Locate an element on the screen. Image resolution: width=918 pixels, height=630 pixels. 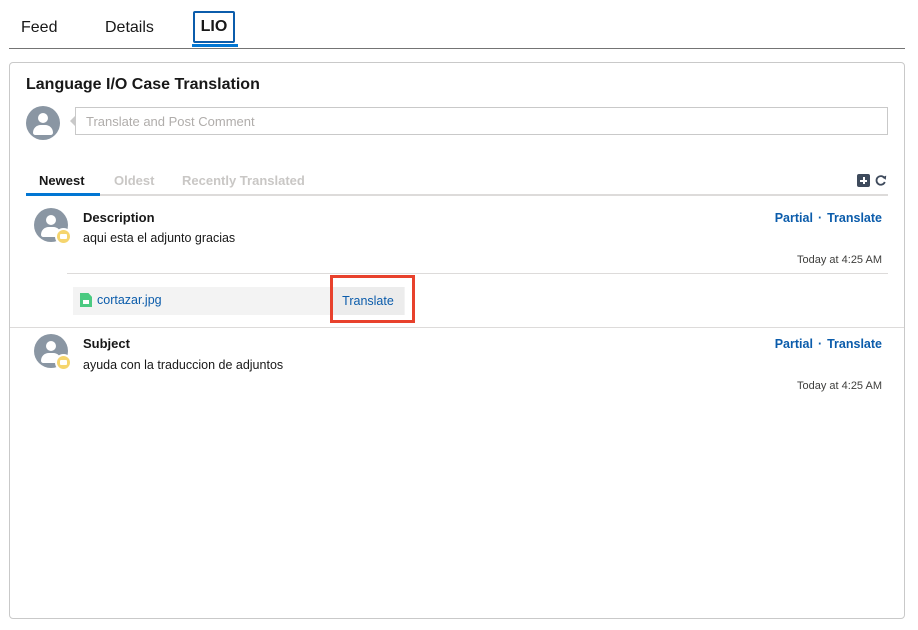
active-tab-indicator is located at coordinates (215, 45).